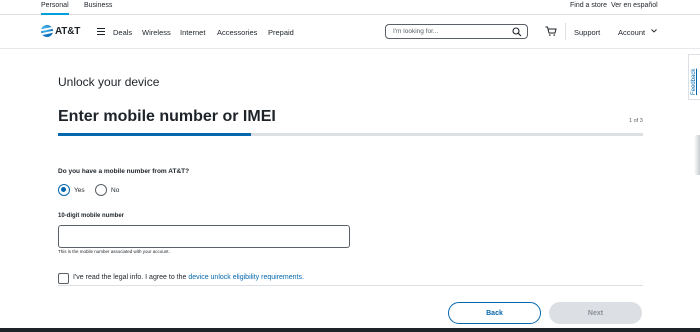  I want to click on question-label: Do you have a mobile number from AT&T?, so click(124, 171).